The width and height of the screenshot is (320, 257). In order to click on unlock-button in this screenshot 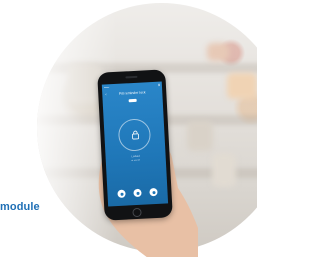, I will do `click(121, 193)`.